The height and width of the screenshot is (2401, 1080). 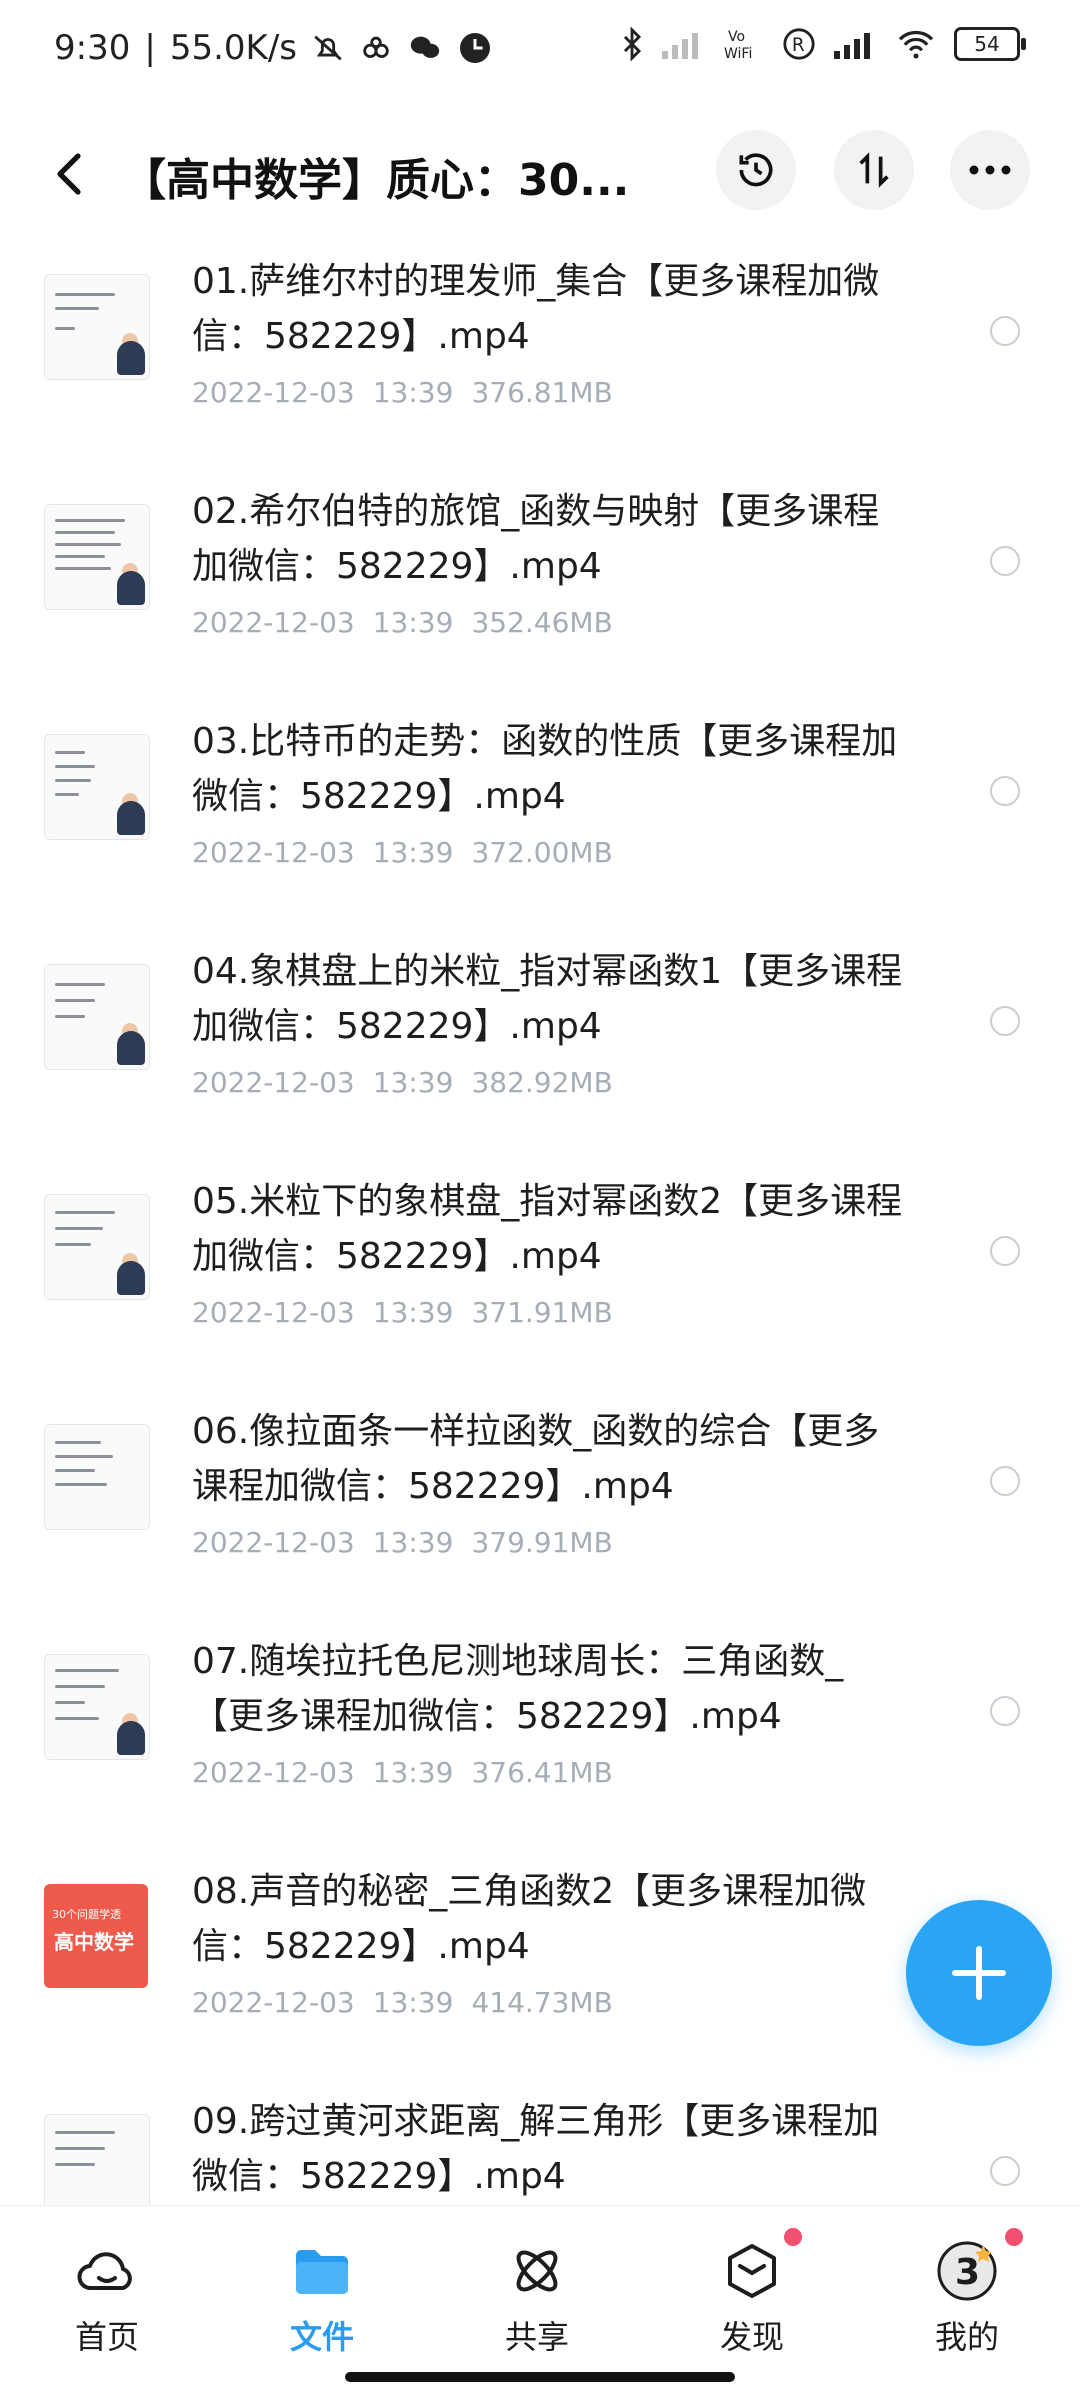 I want to click on file-meta: 2022-12-03 13:39 371.91MB, so click(x=411, y=1312).